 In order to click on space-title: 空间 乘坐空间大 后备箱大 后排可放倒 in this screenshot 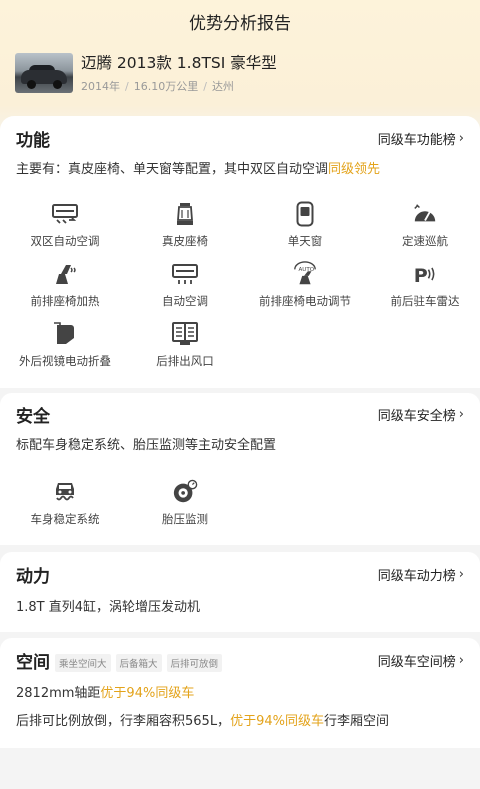, I will do `click(119, 660)`.